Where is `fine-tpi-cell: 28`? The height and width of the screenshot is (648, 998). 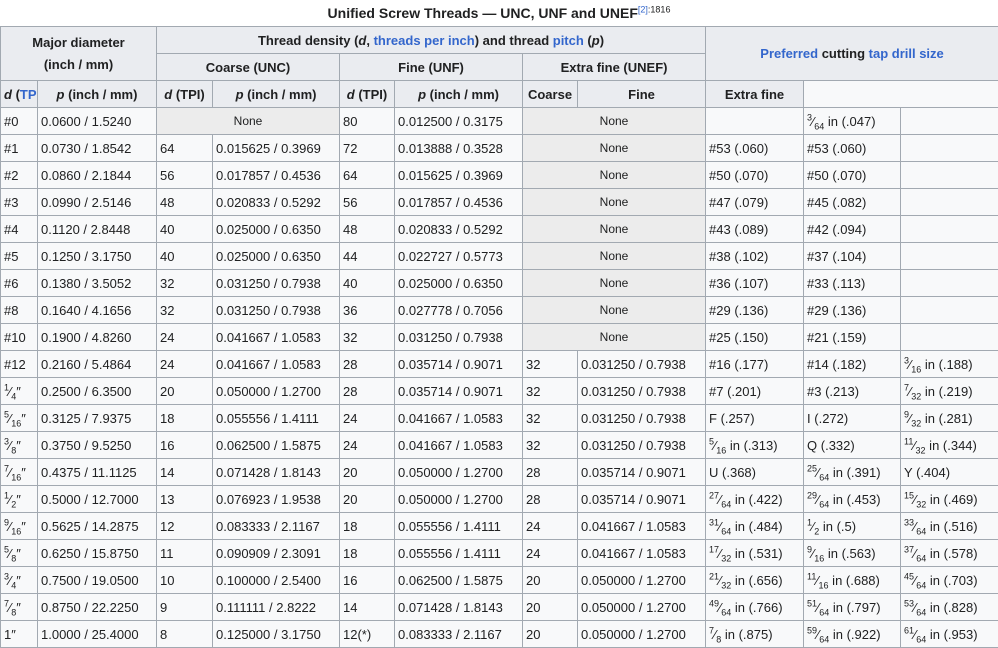
fine-tpi-cell: 28 is located at coordinates (367, 391).